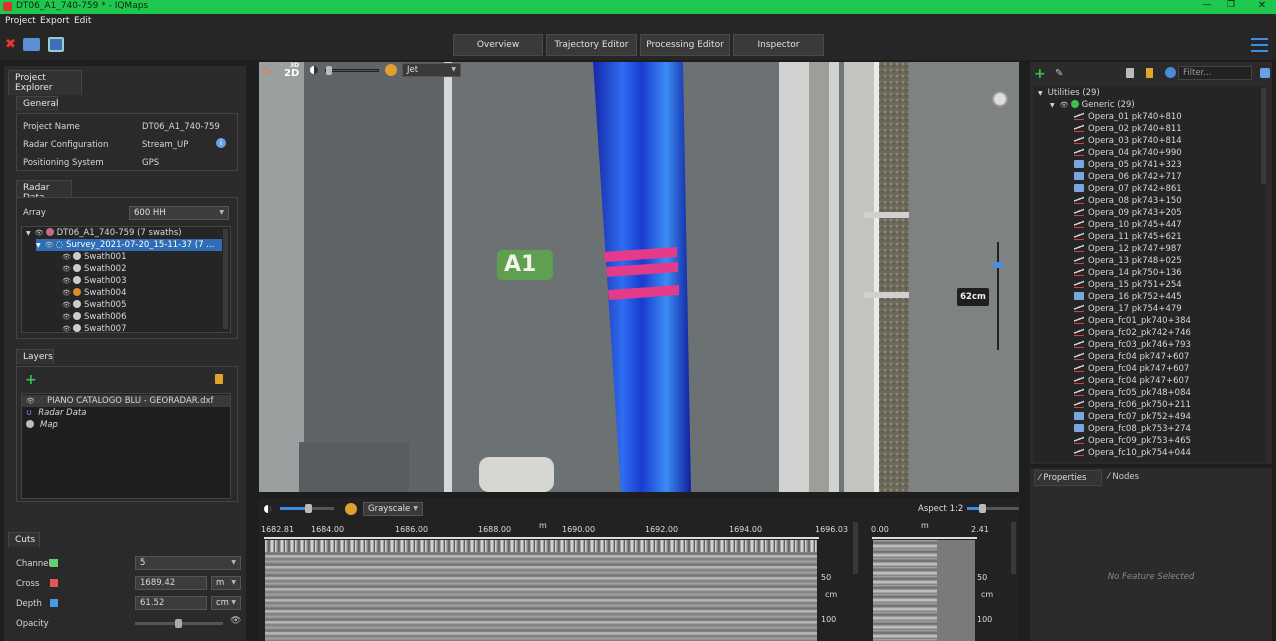 This screenshot has width=1276, height=641. What do you see at coordinates (56, 413) in the screenshot?
I see `layer-item: ∪ Radar Data` at bounding box center [56, 413].